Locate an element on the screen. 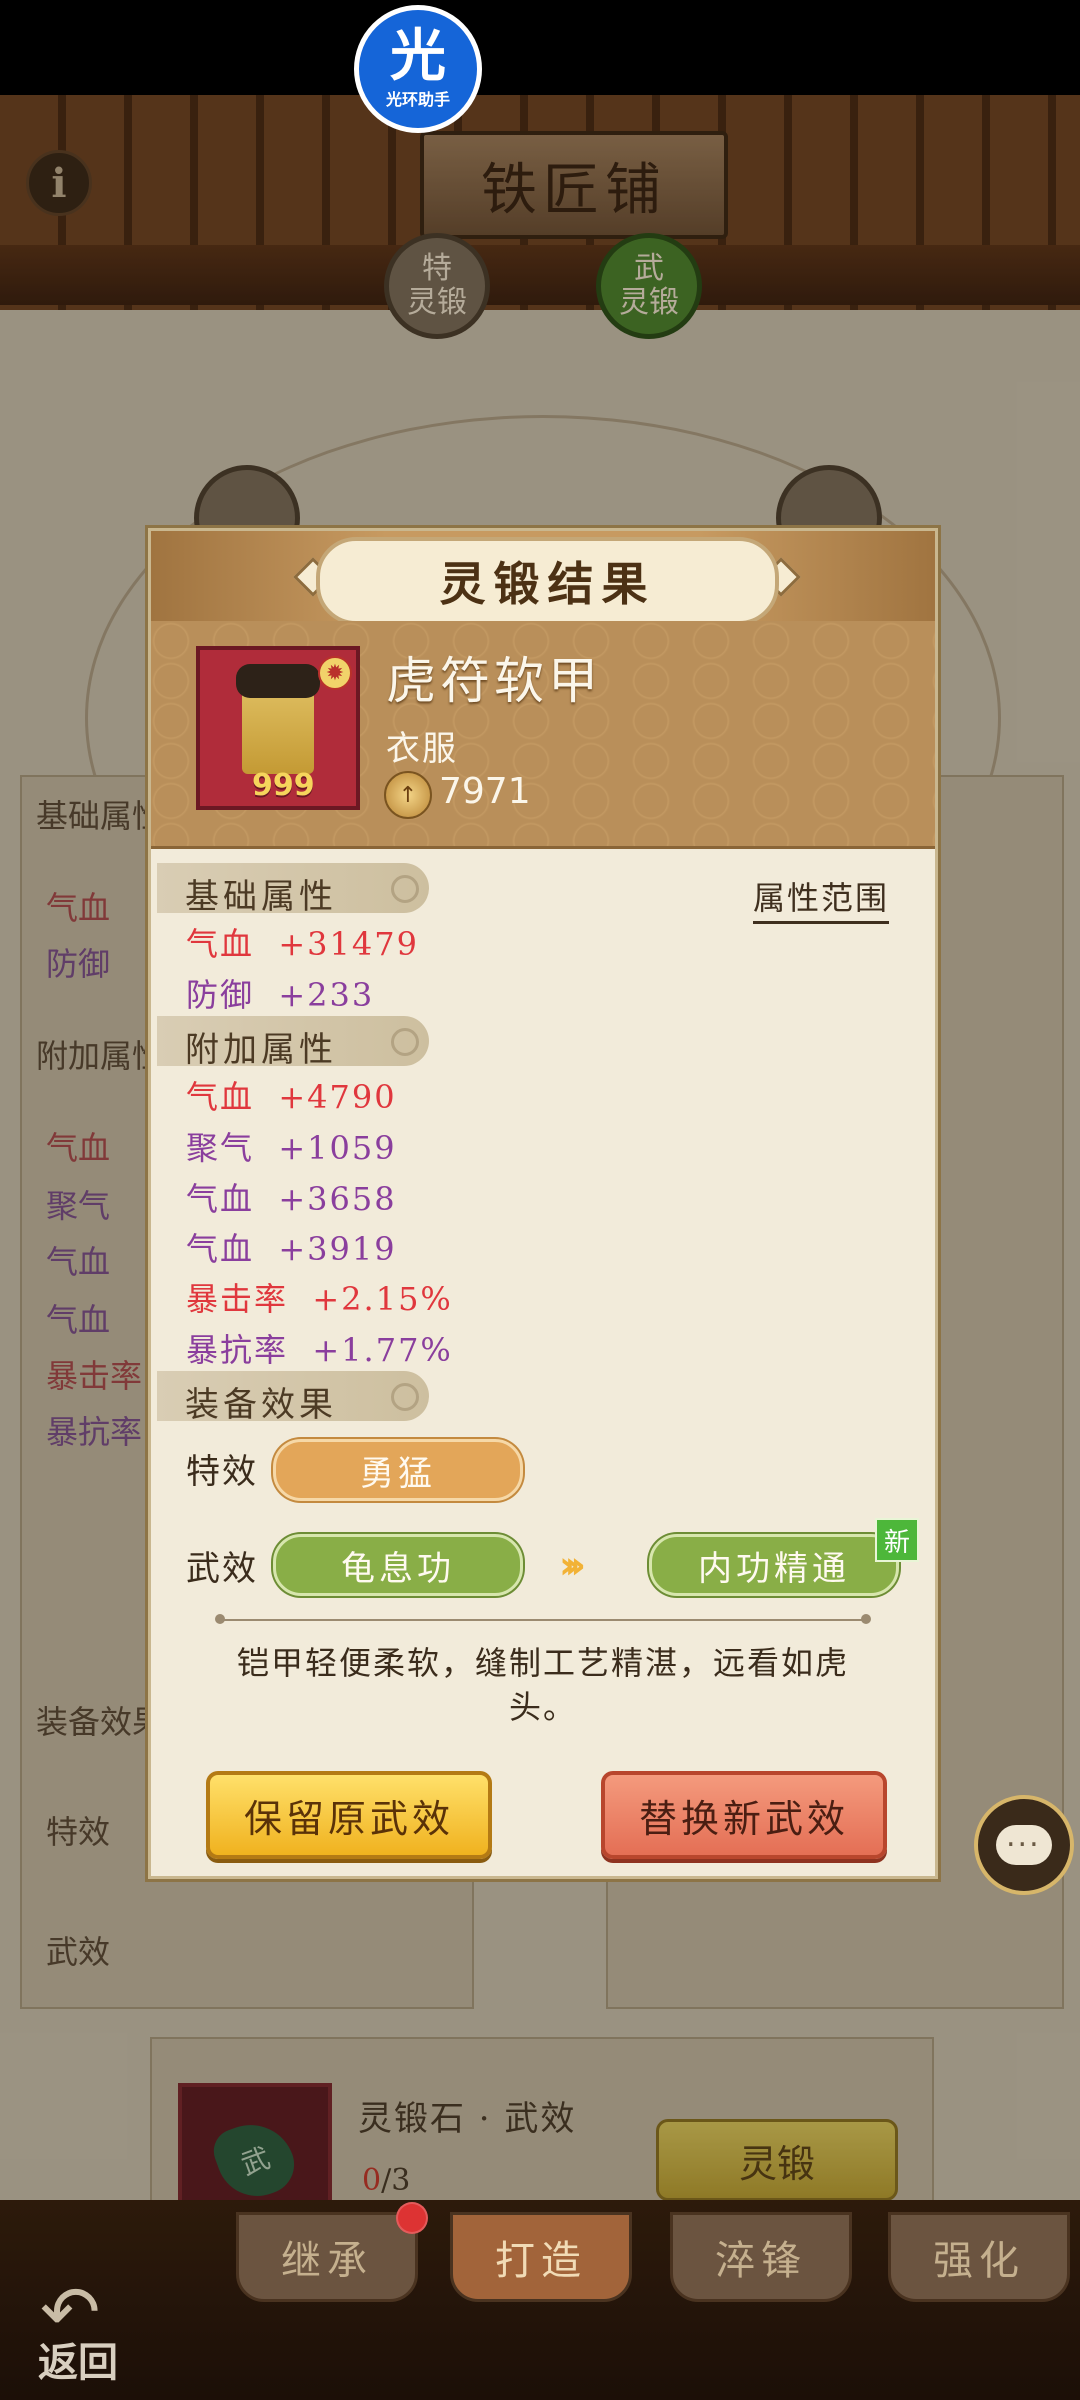 This screenshot has height=2400, width=1080. new-badge: 新 is located at coordinates (897, 1540).